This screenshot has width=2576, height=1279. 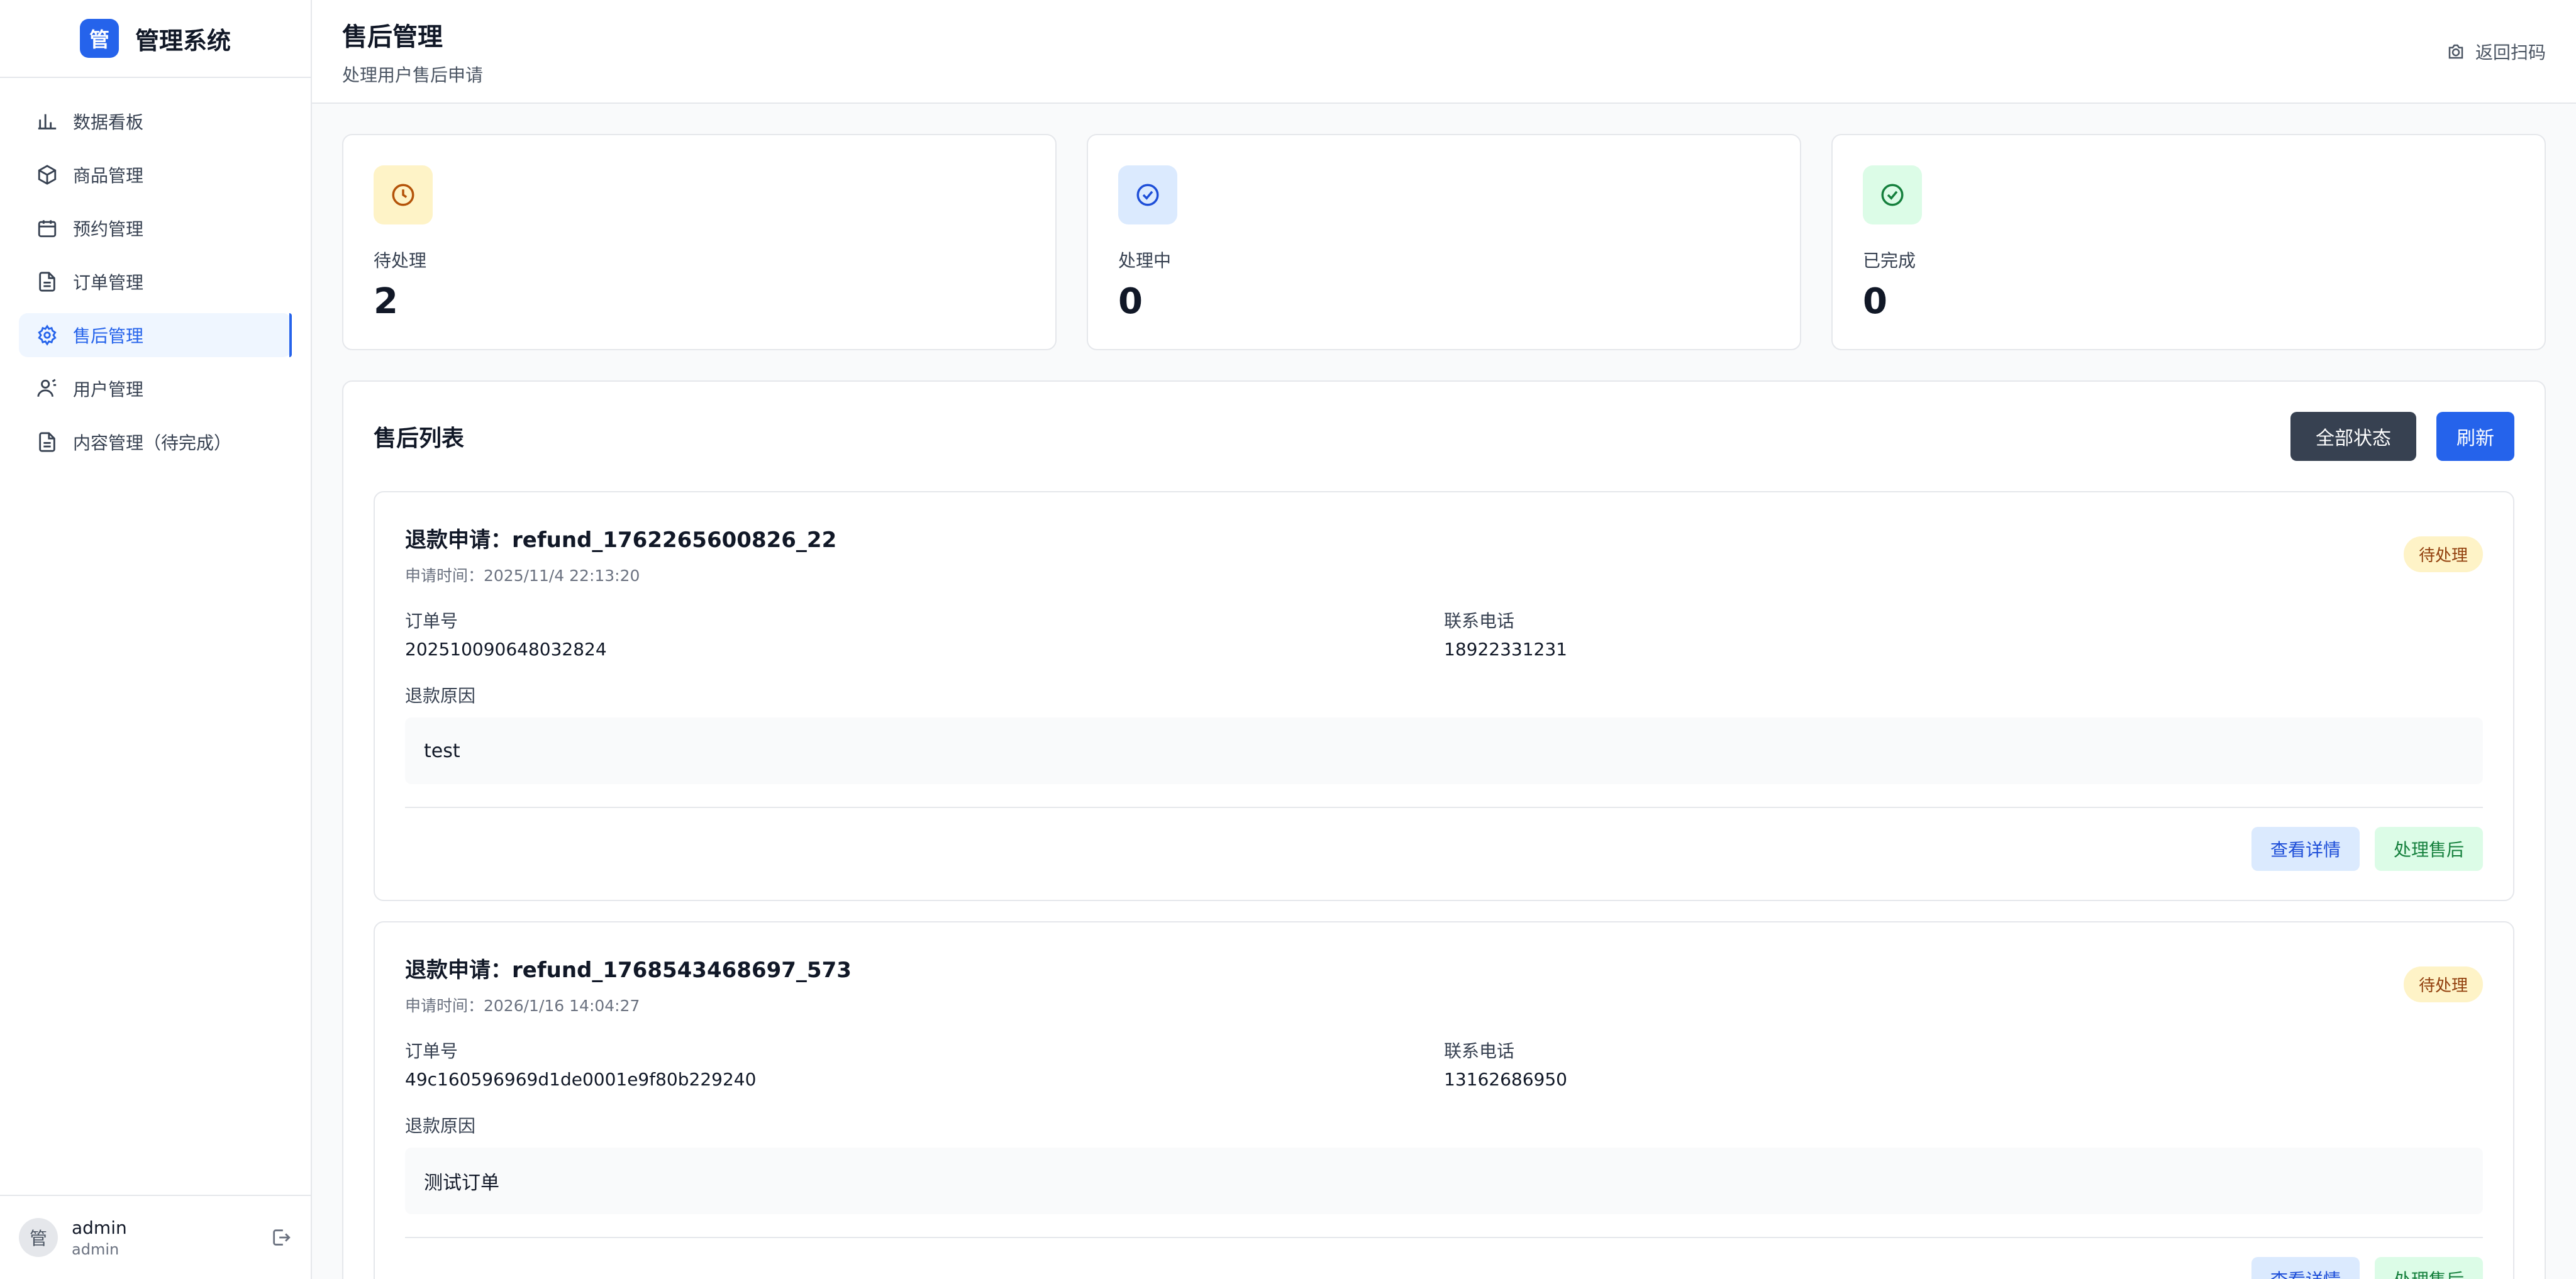 I want to click on sidebar-item-label: 售后管理, so click(x=108, y=336).